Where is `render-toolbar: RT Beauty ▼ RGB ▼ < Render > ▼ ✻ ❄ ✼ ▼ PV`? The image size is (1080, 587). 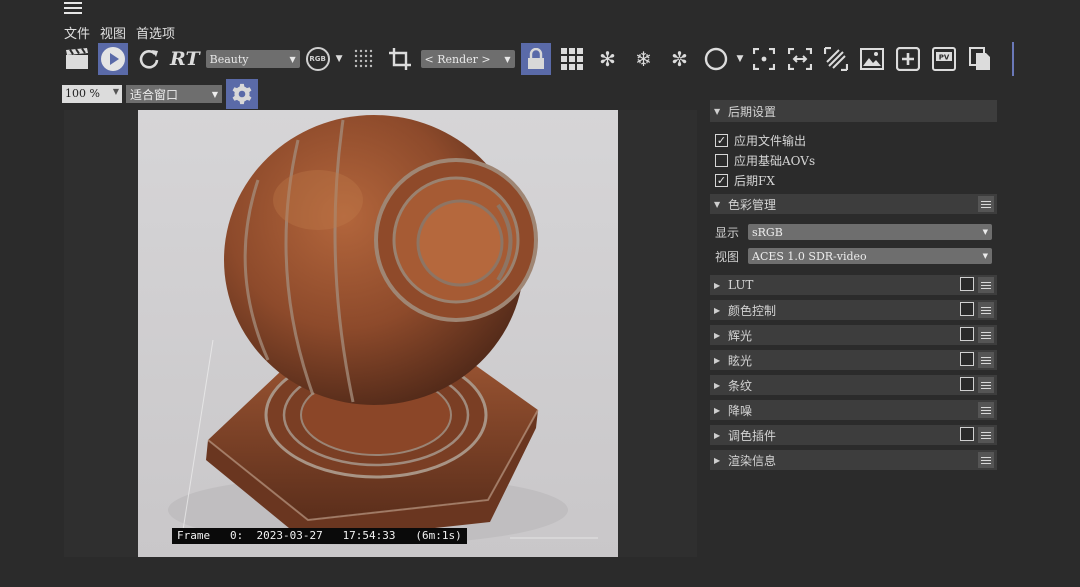
render-toolbar: RT Beauty ▼ RGB ▼ < Render > ▼ ✻ ❄ ✼ ▼ PV is located at coordinates (528, 59).